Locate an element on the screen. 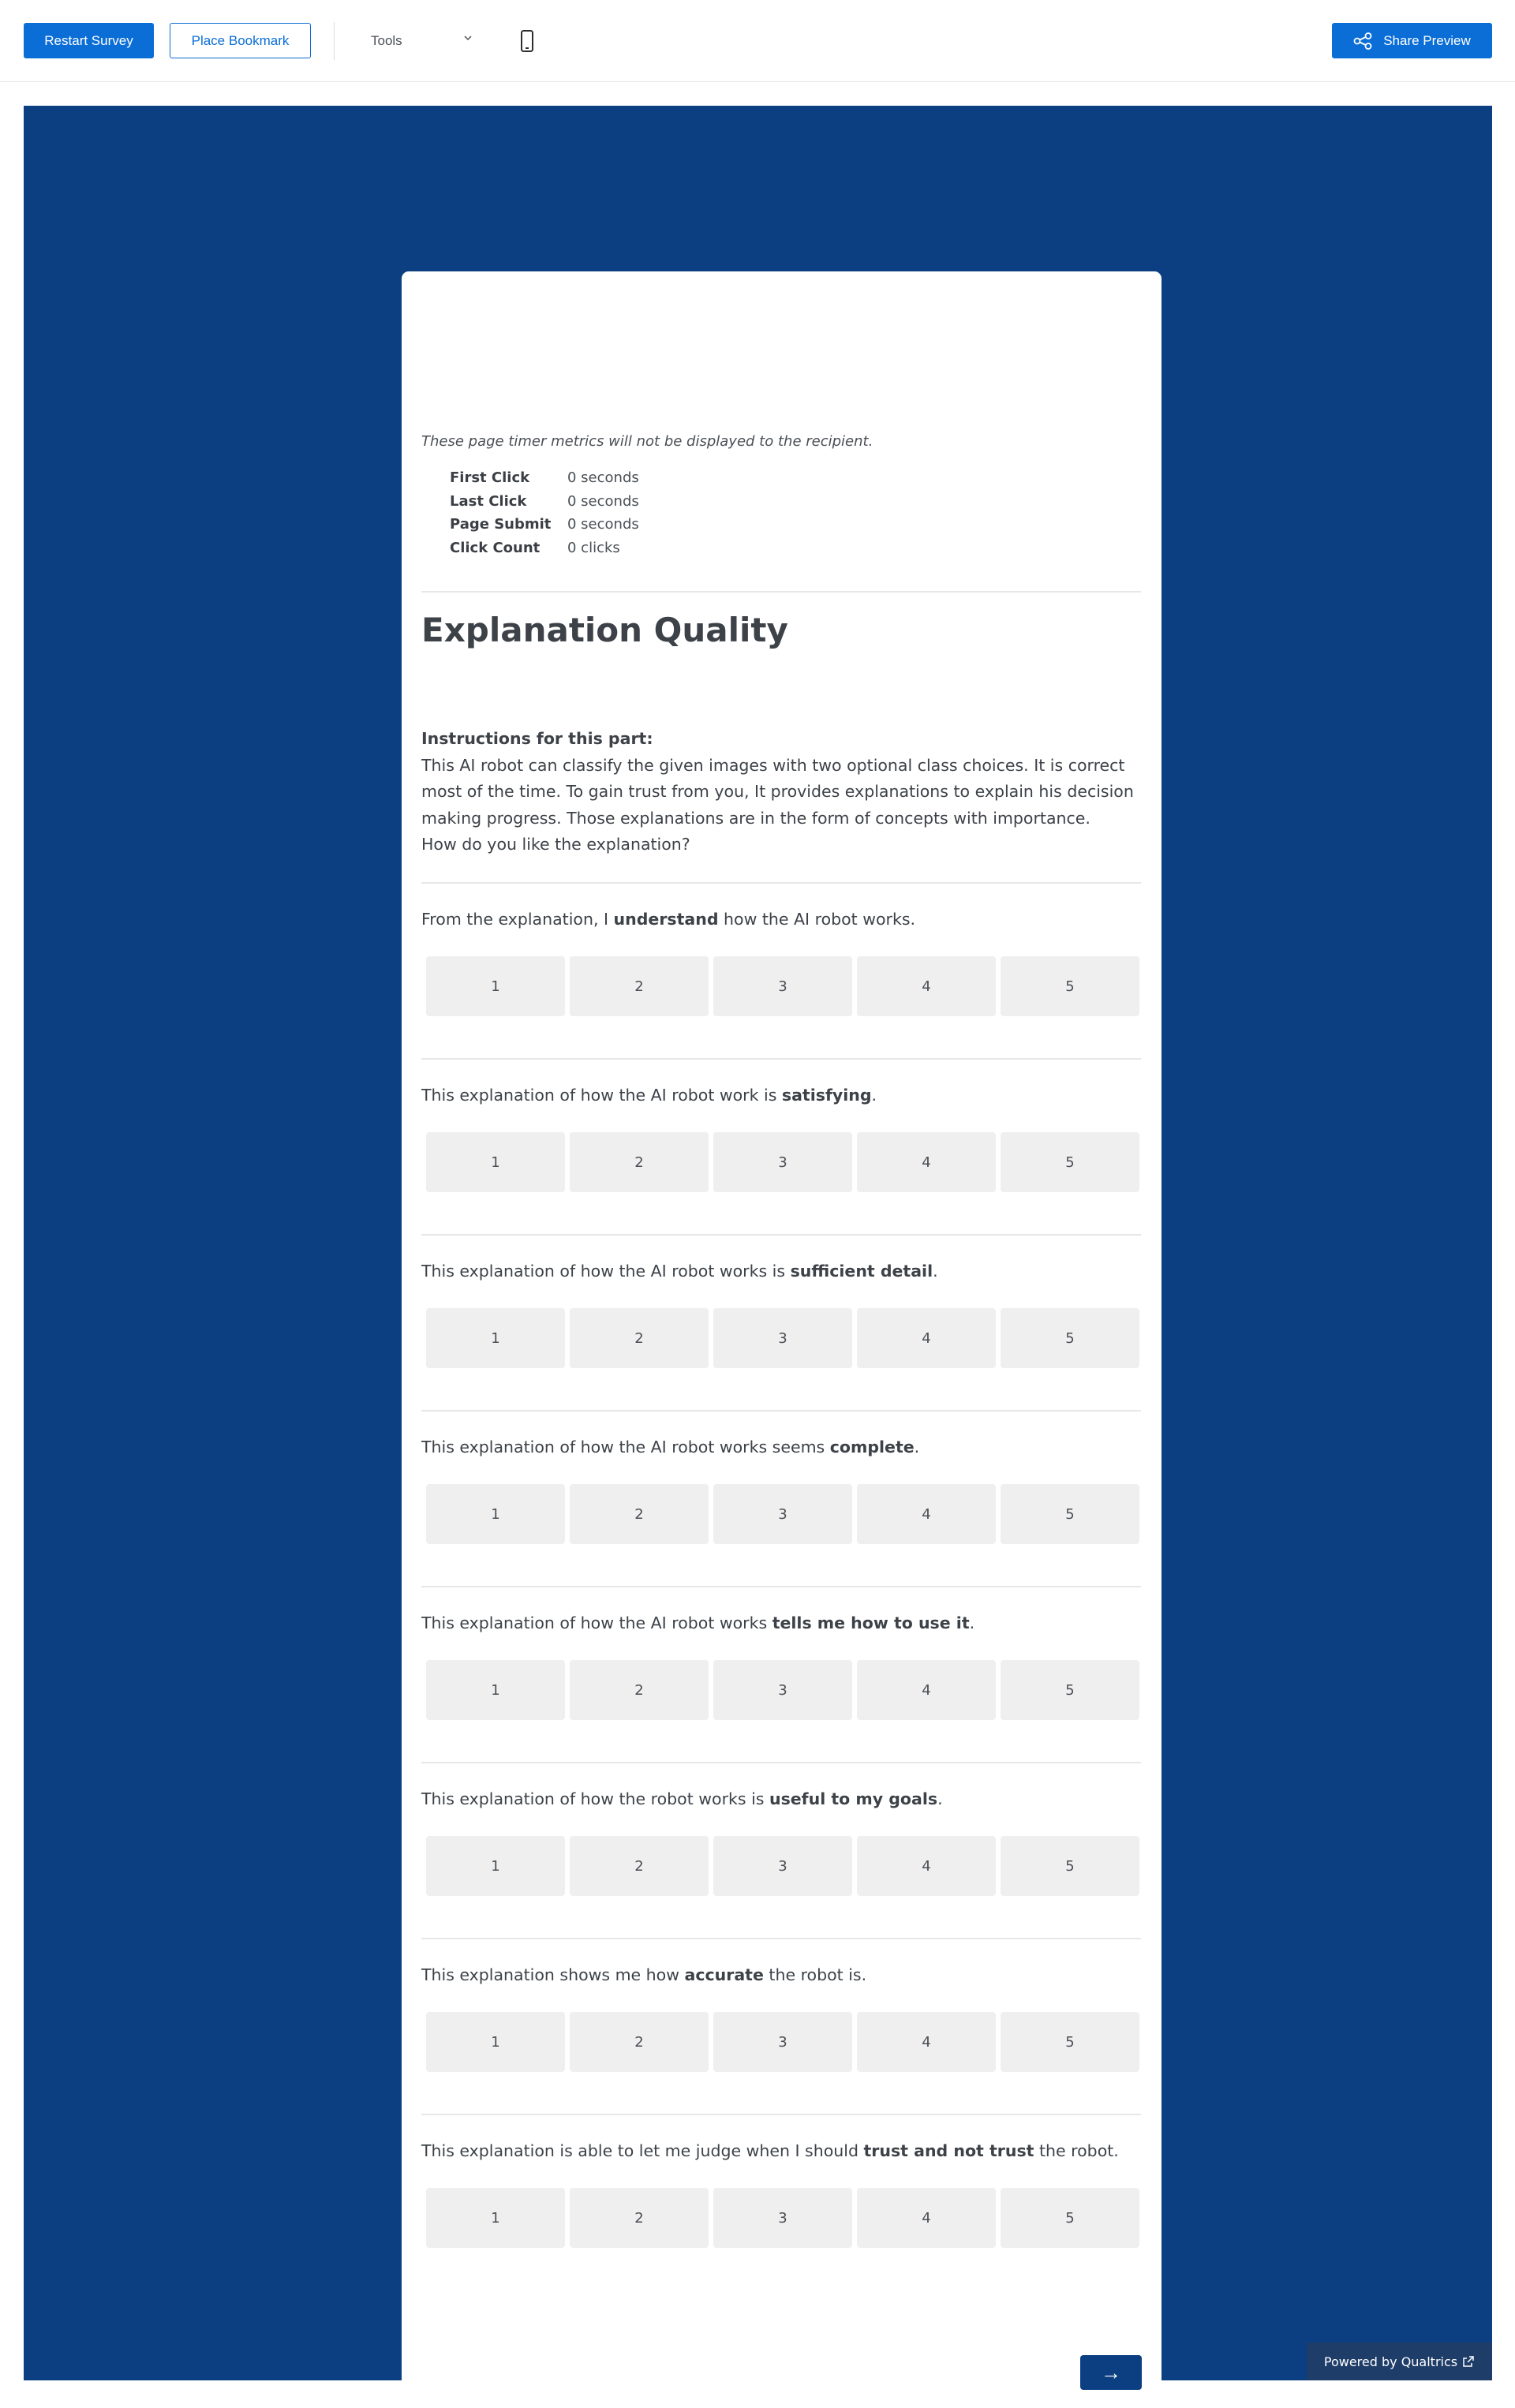 This screenshot has height=2408, width=1515. timer-row: First Click 0 seconds is located at coordinates (544, 478).